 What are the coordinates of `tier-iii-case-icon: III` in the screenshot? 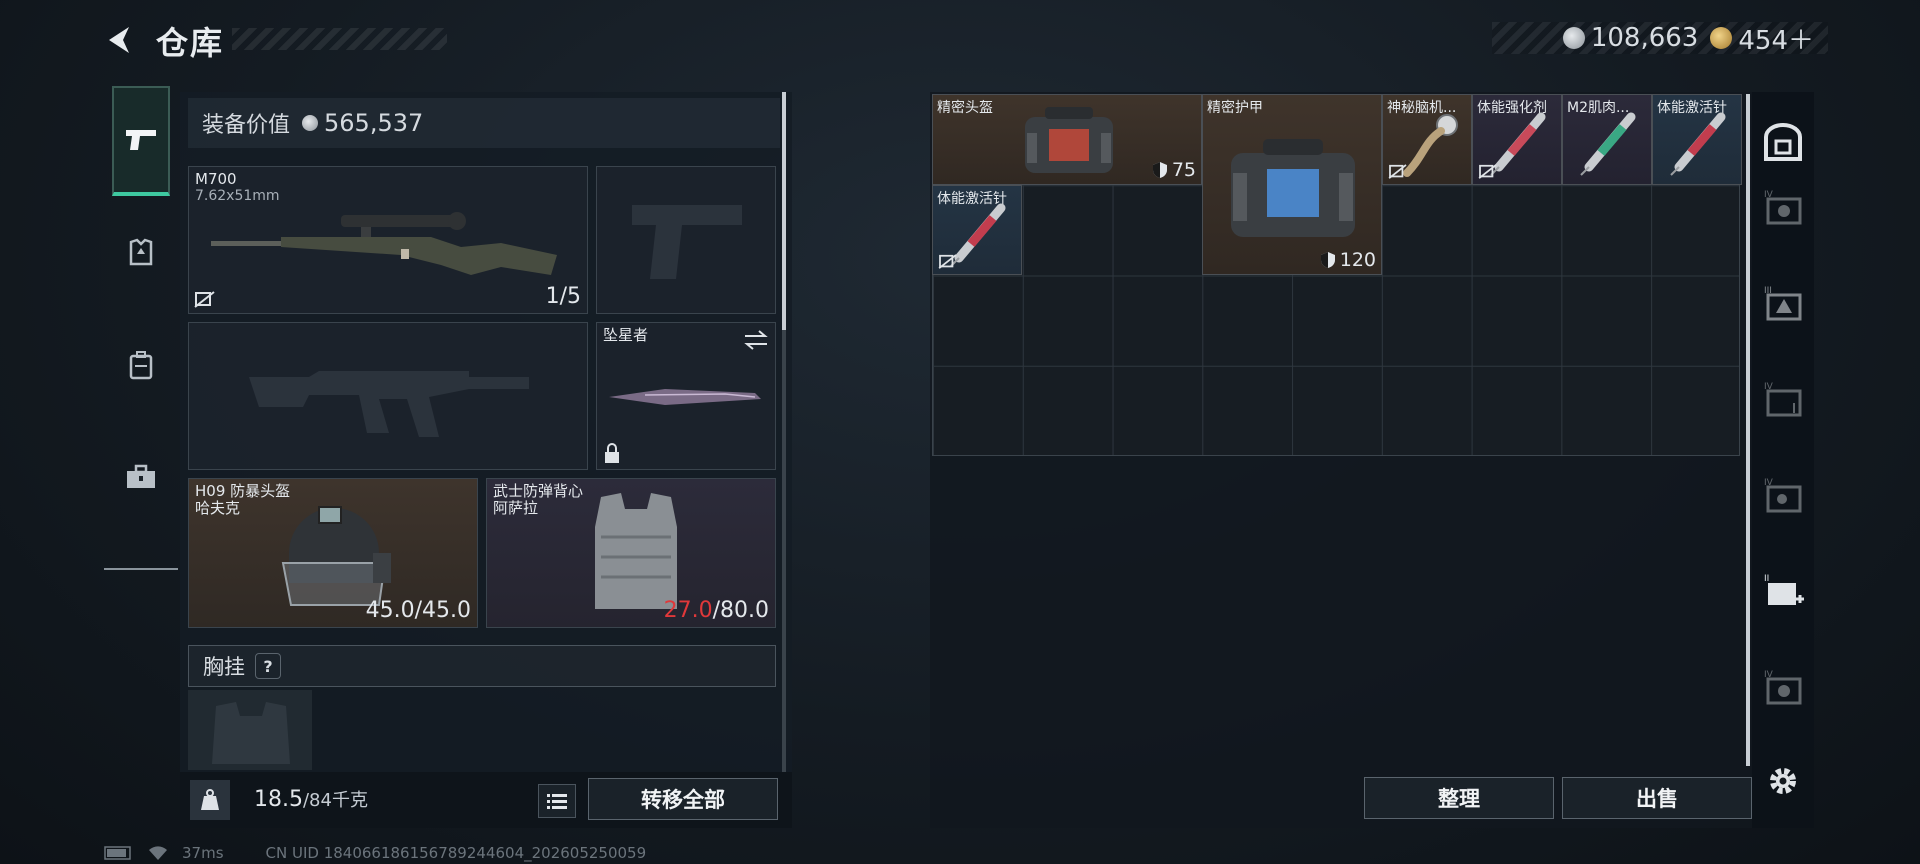 It's located at (1783, 303).